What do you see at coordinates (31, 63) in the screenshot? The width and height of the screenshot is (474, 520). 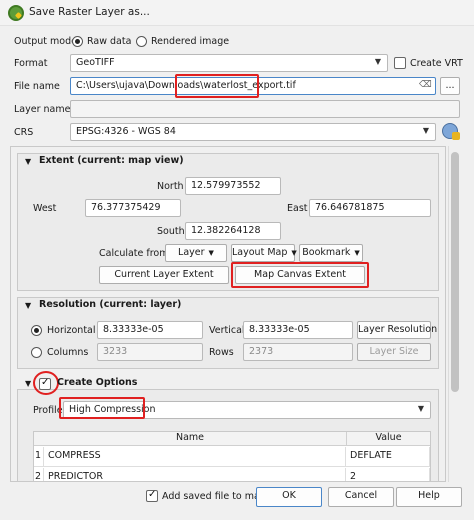 I see `format-label: Format` at bounding box center [31, 63].